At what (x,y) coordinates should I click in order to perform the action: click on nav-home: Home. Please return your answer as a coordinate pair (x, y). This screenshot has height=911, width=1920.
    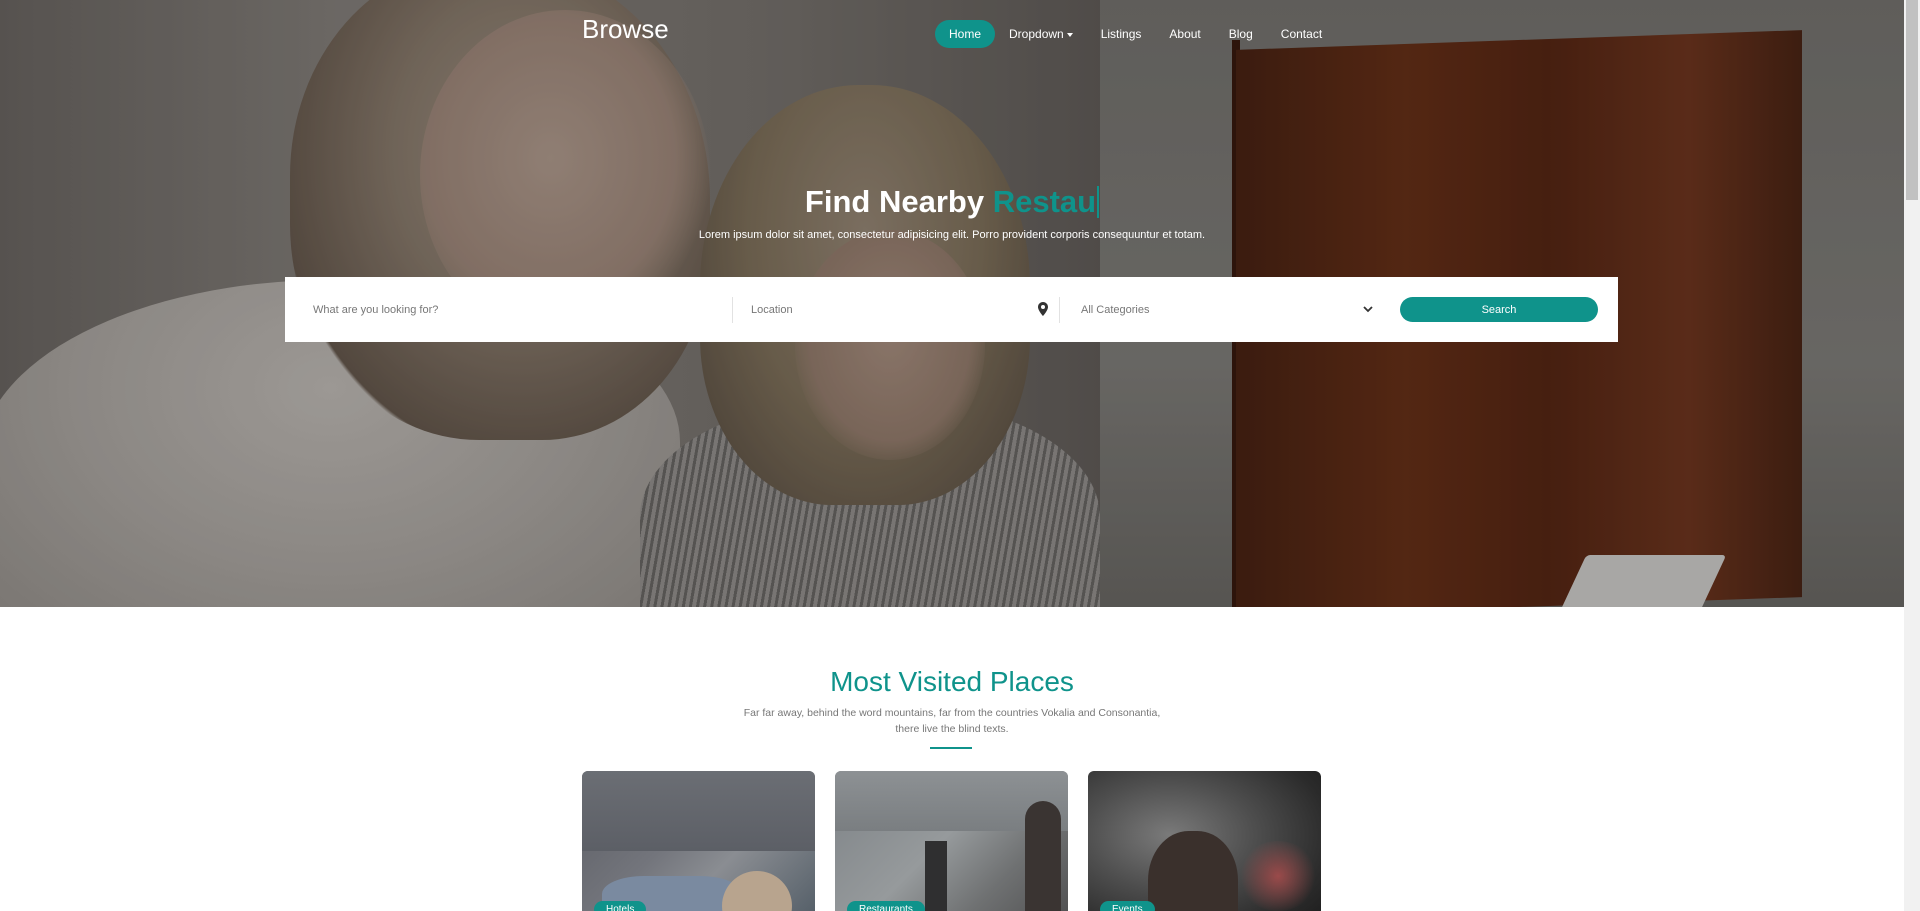
    Looking at the image, I should click on (965, 34).